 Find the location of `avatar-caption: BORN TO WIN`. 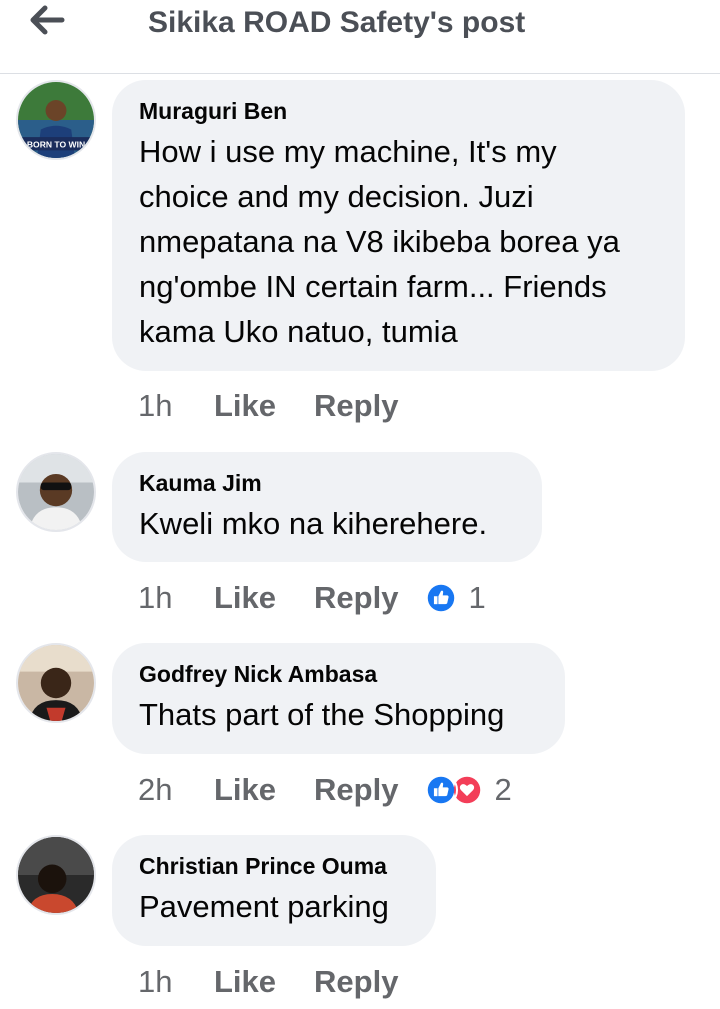

avatar-caption: BORN TO WIN is located at coordinates (56, 145).